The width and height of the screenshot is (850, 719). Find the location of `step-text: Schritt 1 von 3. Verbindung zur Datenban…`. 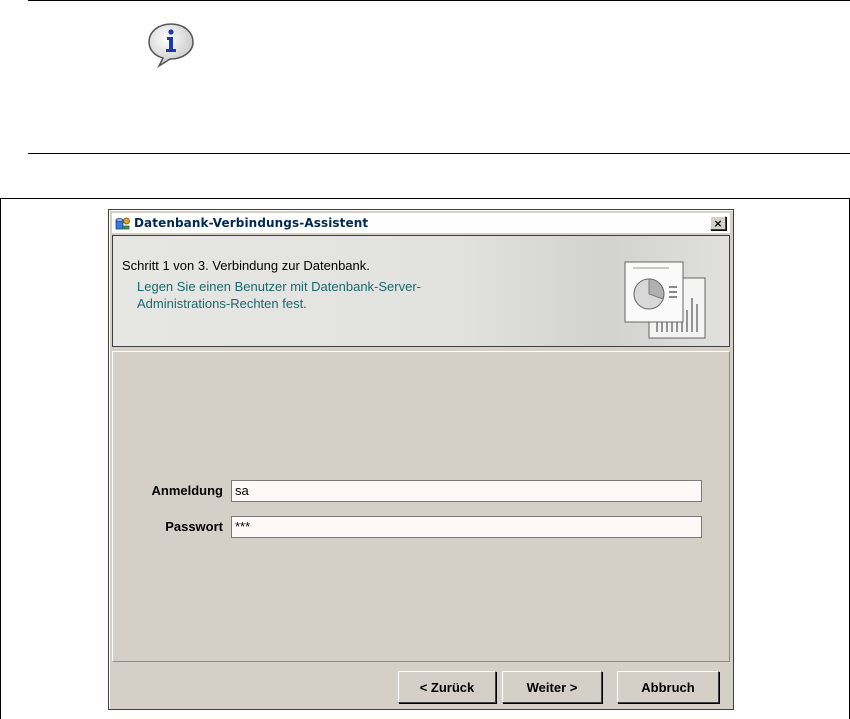

step-text: Schritt 1 von 3. Verbindung zur Datenban… is located at coordinates (246, 265).